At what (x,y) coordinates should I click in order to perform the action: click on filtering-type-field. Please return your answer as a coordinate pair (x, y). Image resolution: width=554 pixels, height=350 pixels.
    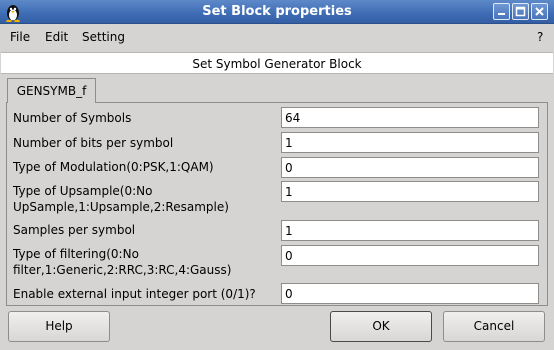
    Looking at the image, I should click on (410, 255).